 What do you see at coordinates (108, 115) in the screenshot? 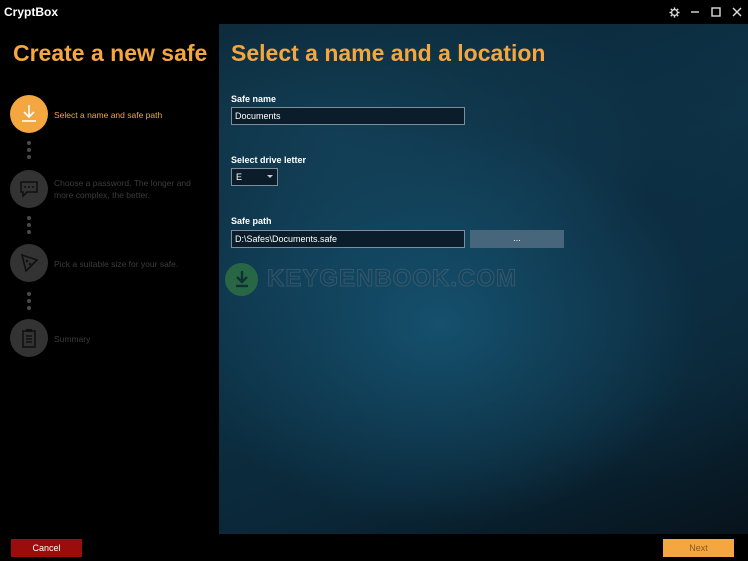
I see `step-label: Select a name and safe path` at bounding box center [108, 115].